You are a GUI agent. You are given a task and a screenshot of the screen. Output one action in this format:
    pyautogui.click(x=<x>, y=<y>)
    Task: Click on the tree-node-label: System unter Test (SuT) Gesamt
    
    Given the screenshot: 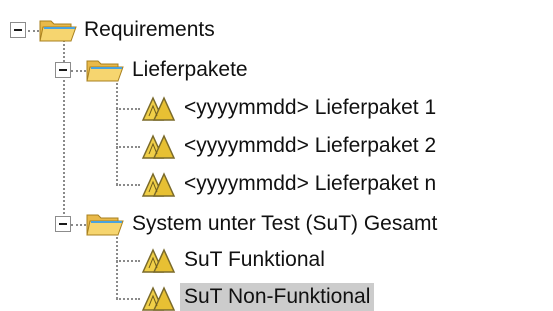 What is the action you would take?
    pyautogui.click(x=285, y=223)
    